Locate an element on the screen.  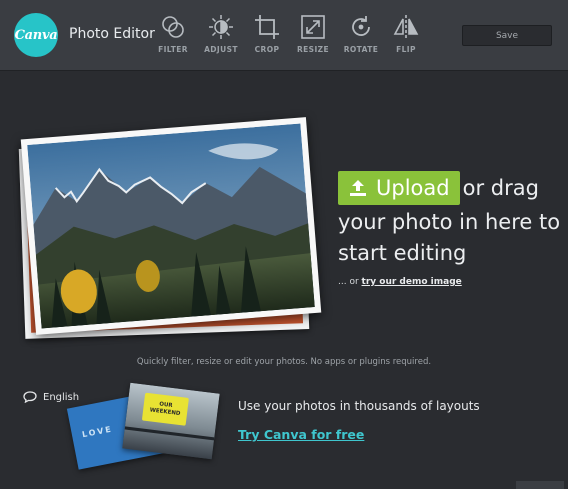
filter-icon is located at coordinates (173, 27).